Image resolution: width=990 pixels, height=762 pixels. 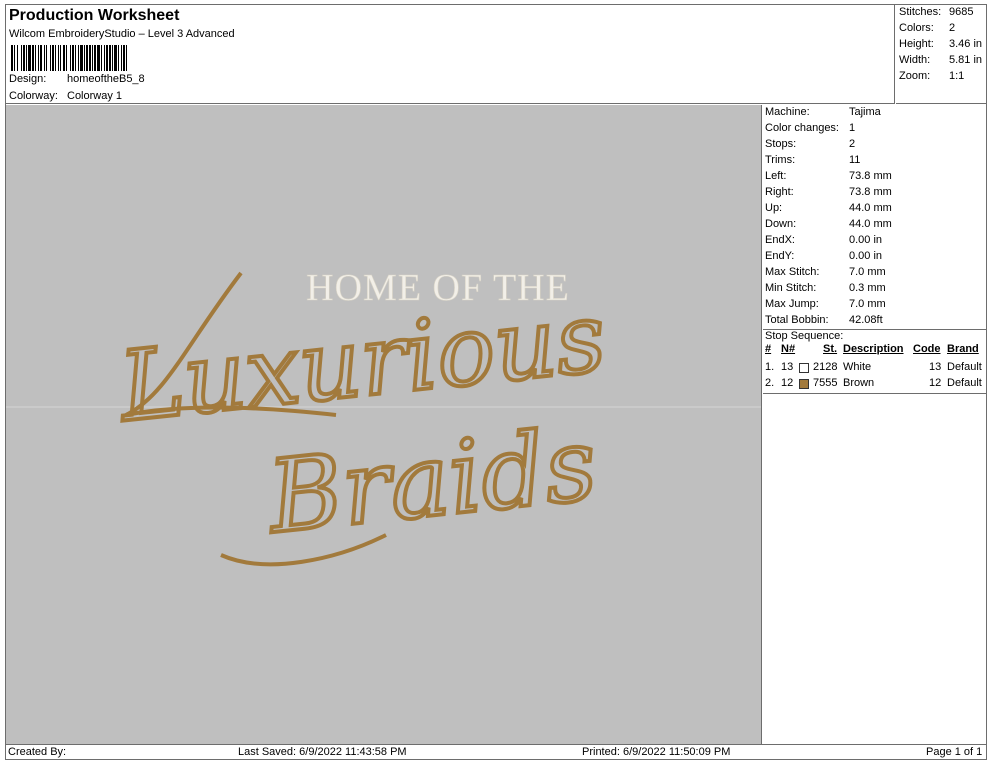 I want to click on col-description: Description, so click(x=873, y=349).